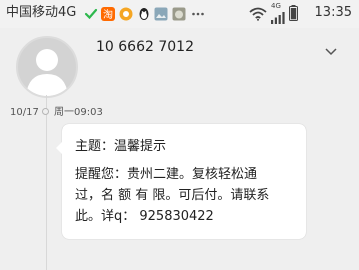  I want to click on person-icon, so click(47, 72).